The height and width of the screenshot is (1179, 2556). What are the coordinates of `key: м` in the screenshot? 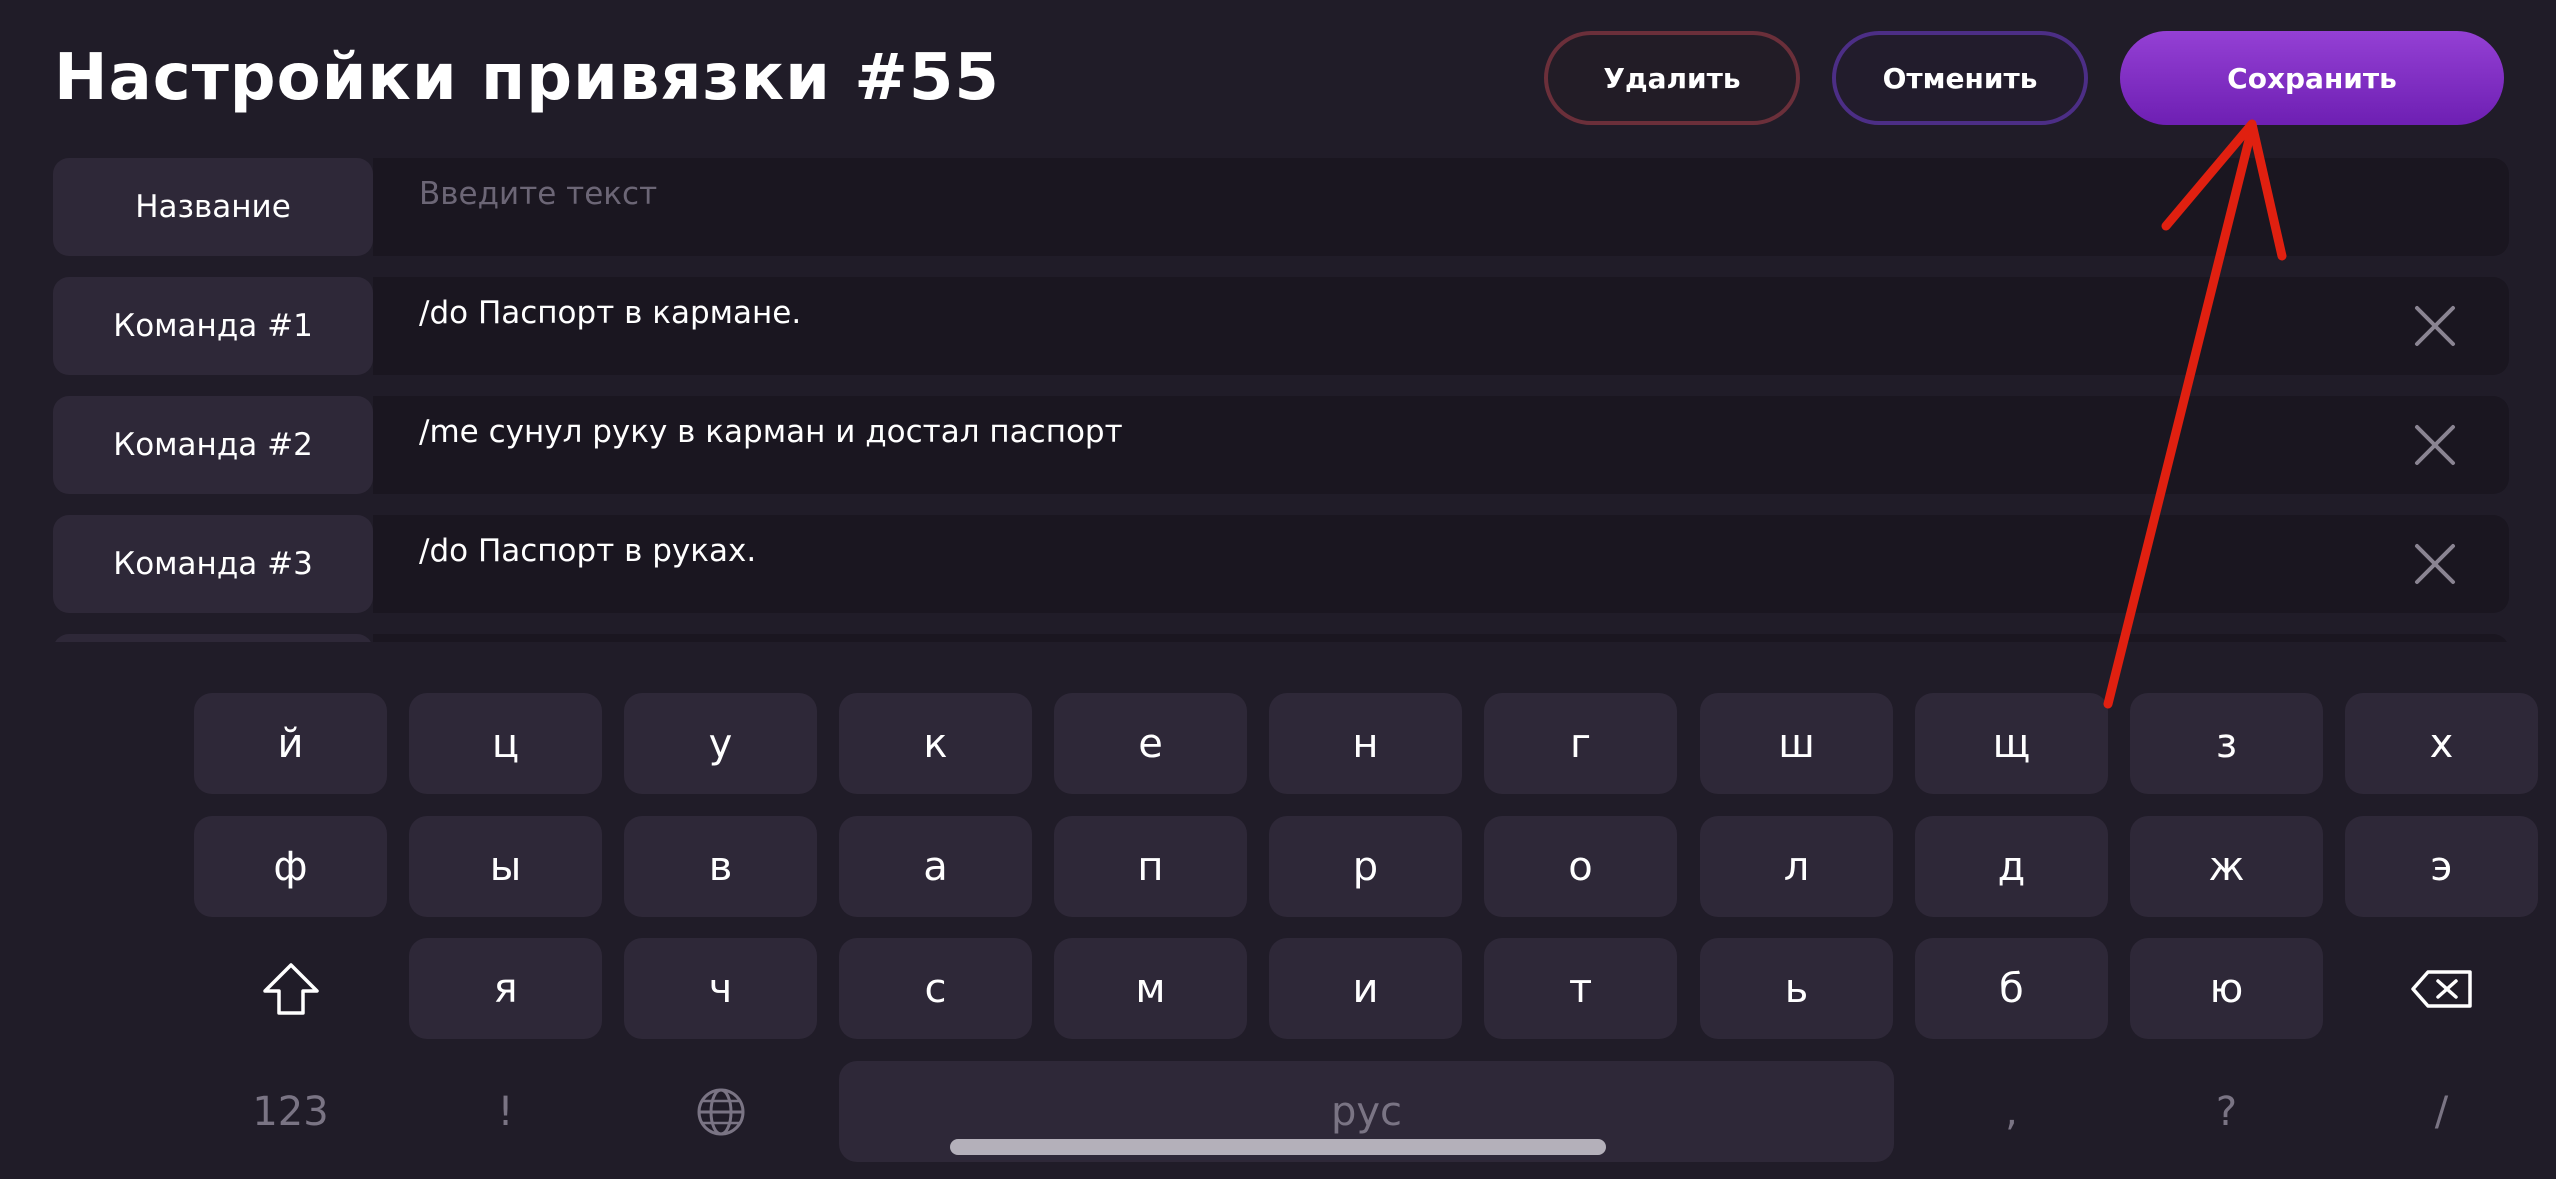 It's located at (1150, 988).